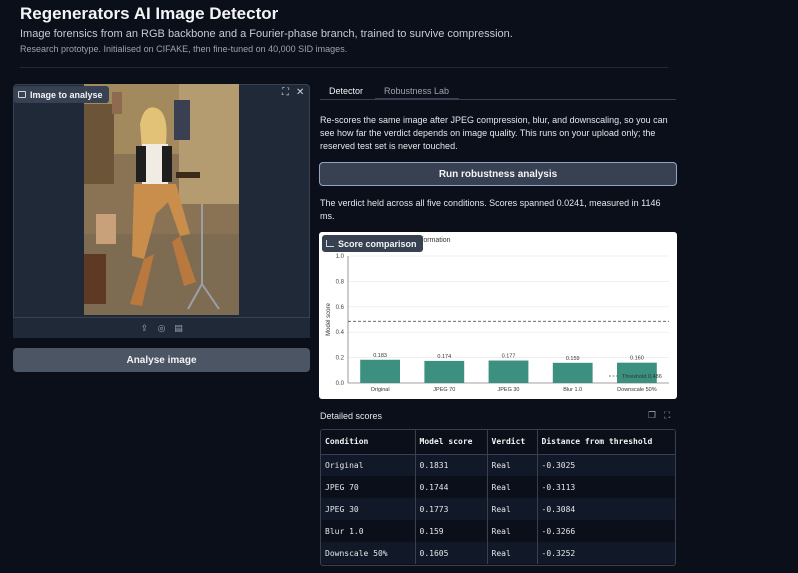  I want to click on x-tick-label: Downscale 50%, so click(637, 390).